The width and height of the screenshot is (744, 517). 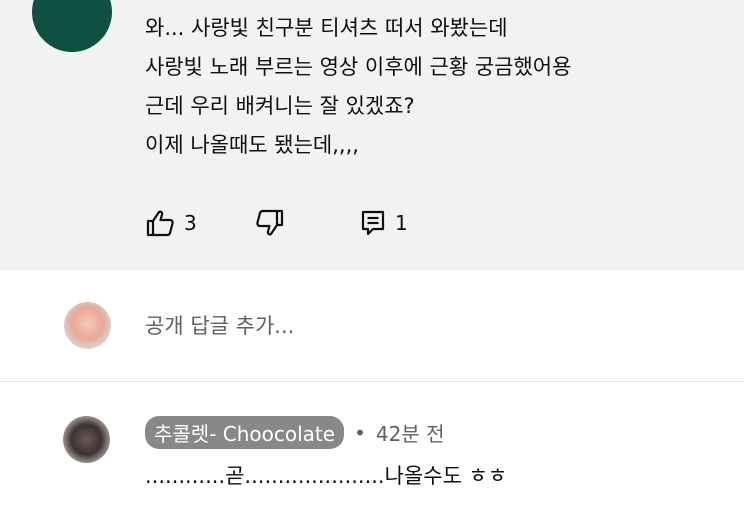 I want to click on reply-author-avatar, so click(x=86, y=439).